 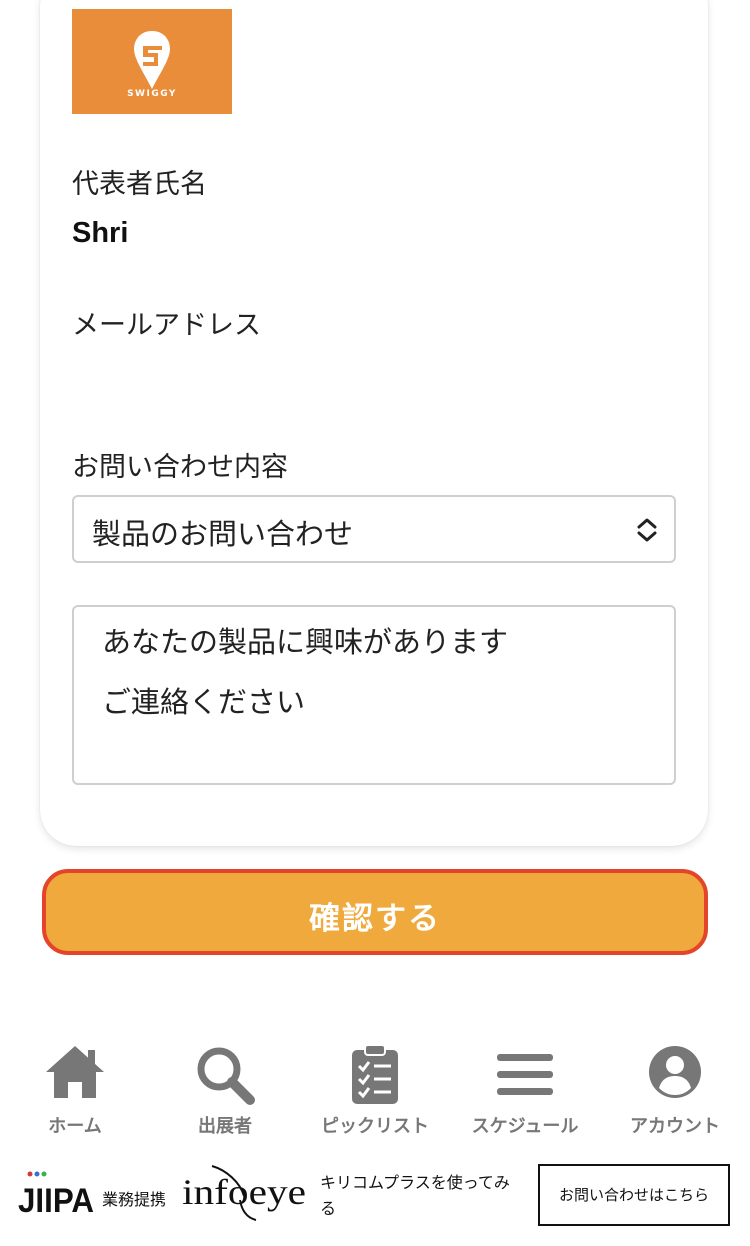 What do you see at coordinates (375, 1126) in the screenshot?
I see `nav-label-picklist: ピックリスト` at bounding box center [375, 1126].